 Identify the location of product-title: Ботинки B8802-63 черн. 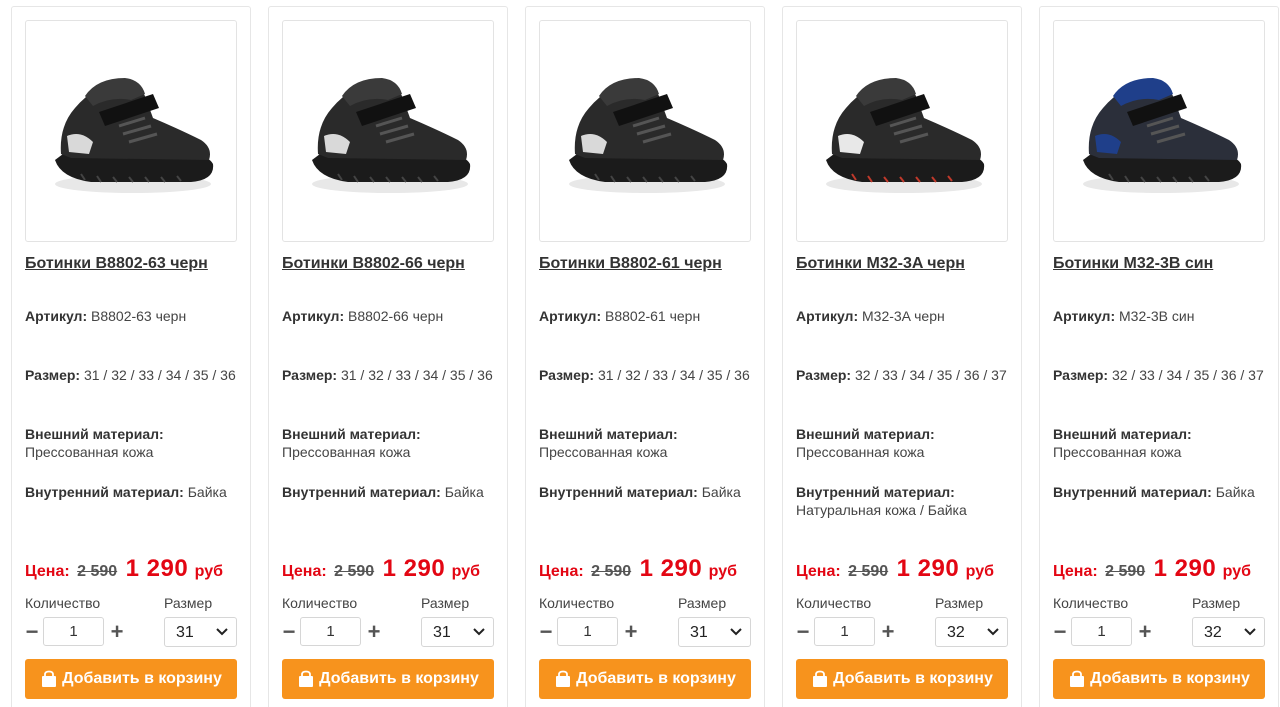
(132, 264).